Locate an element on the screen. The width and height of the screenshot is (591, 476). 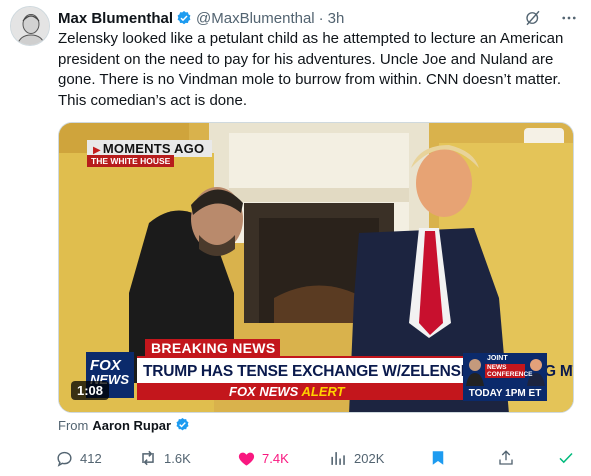
author-name: Max Blumenthal is located at coordinates (115, 18).